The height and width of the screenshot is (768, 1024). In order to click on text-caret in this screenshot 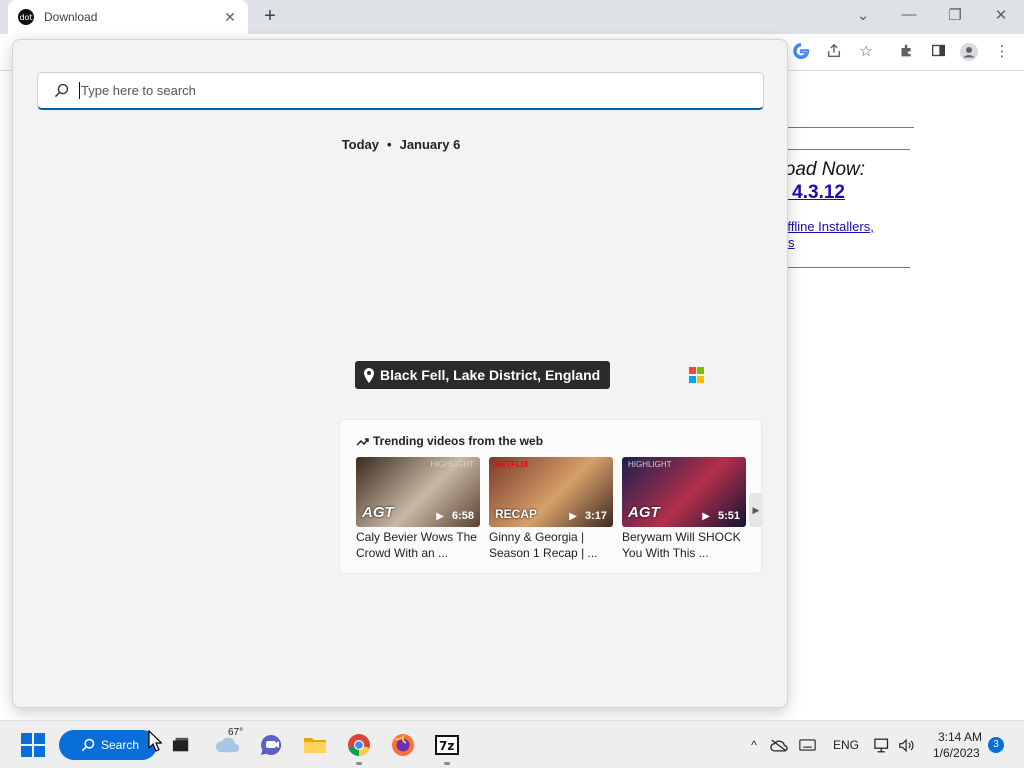, I will do `click(79, 90)`.